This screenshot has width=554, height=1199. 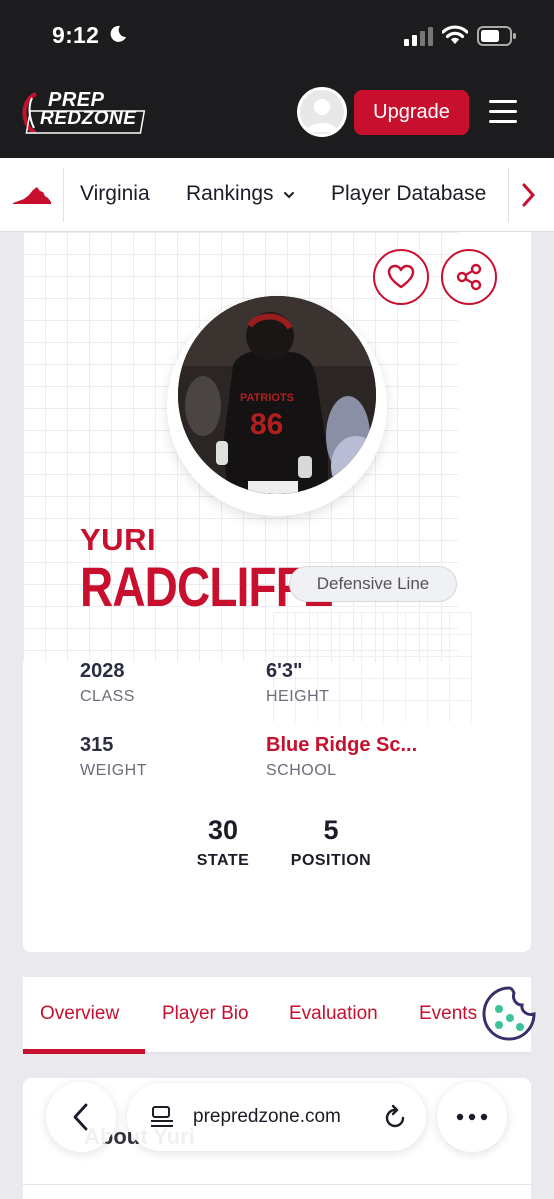 I want to click on reload-icon, so click(x=395, y=1117).